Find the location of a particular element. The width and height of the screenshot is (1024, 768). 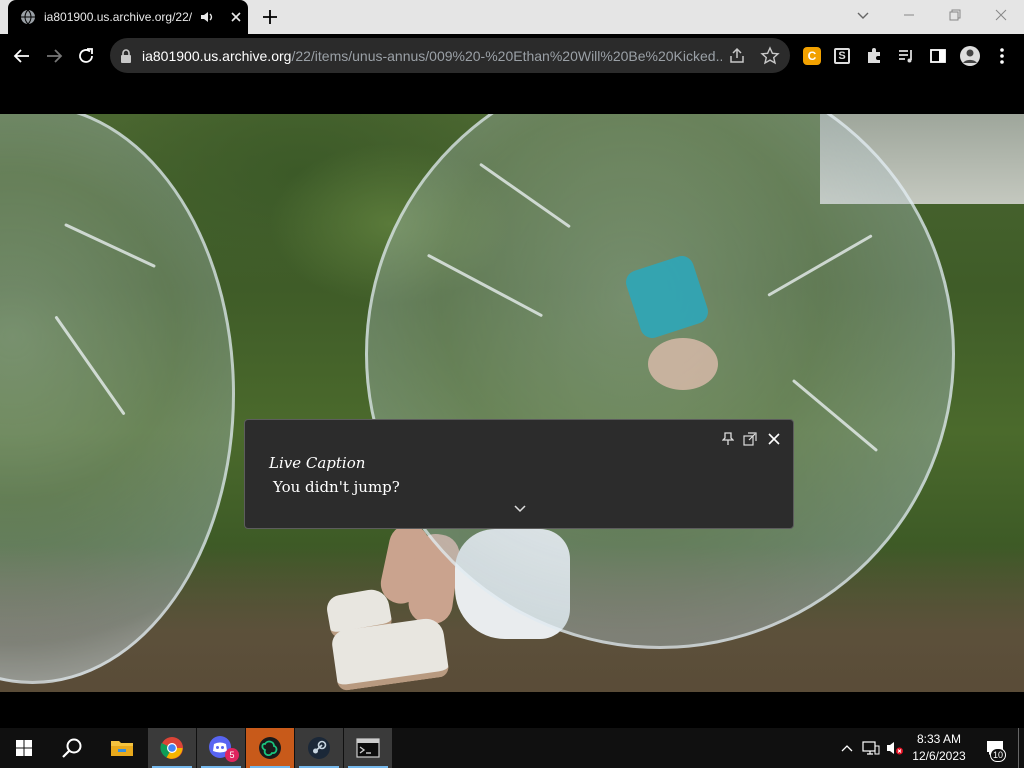

coupon-extension-button: C is located at coordinates (812, 56).